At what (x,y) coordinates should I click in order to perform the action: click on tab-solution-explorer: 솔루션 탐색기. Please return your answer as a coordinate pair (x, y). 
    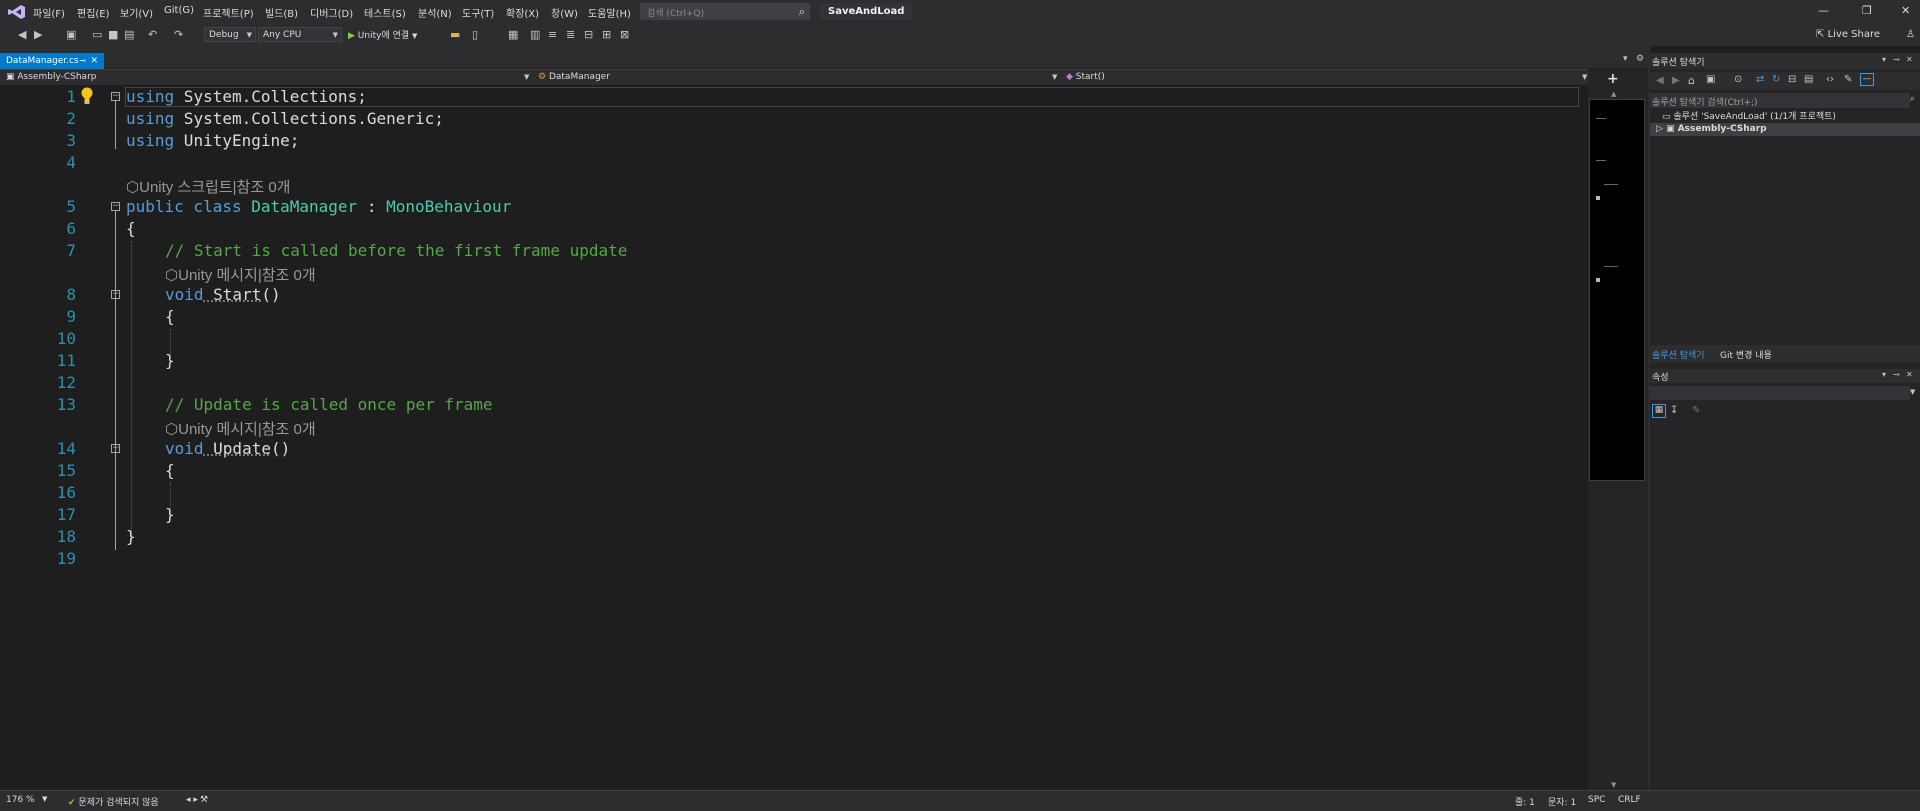
    Looking at the image, I should click on (1678, 354).